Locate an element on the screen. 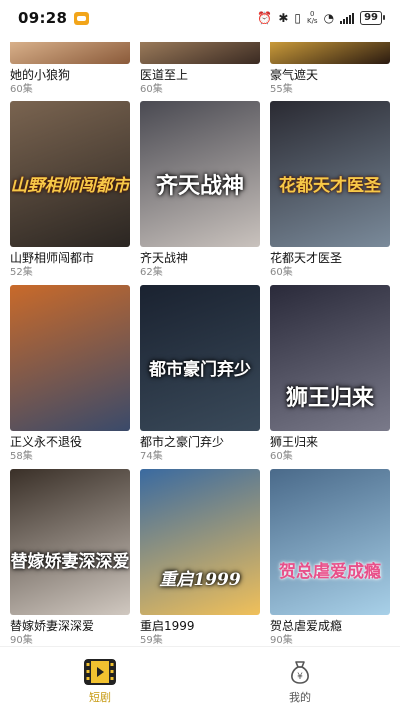 The height and width of the screenshot is (711, 400). poster-title-art: 山野相师闯都市 is located at coordinates (70, 186).